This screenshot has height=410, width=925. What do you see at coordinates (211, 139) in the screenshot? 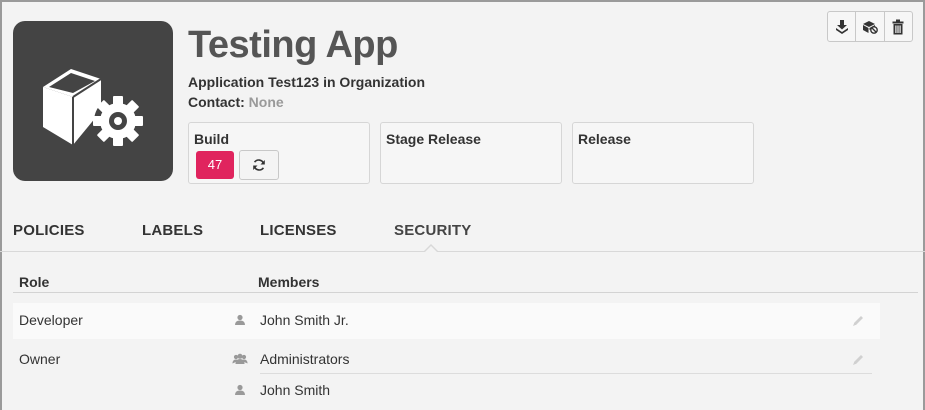
I see `build-stage-label: Build` at bounding box center [211, 139].